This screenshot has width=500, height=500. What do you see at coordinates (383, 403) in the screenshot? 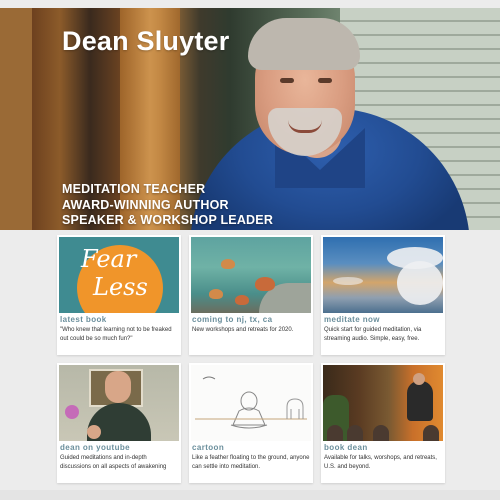
I see `talk-photo-image` at bounding box center [383, 403].